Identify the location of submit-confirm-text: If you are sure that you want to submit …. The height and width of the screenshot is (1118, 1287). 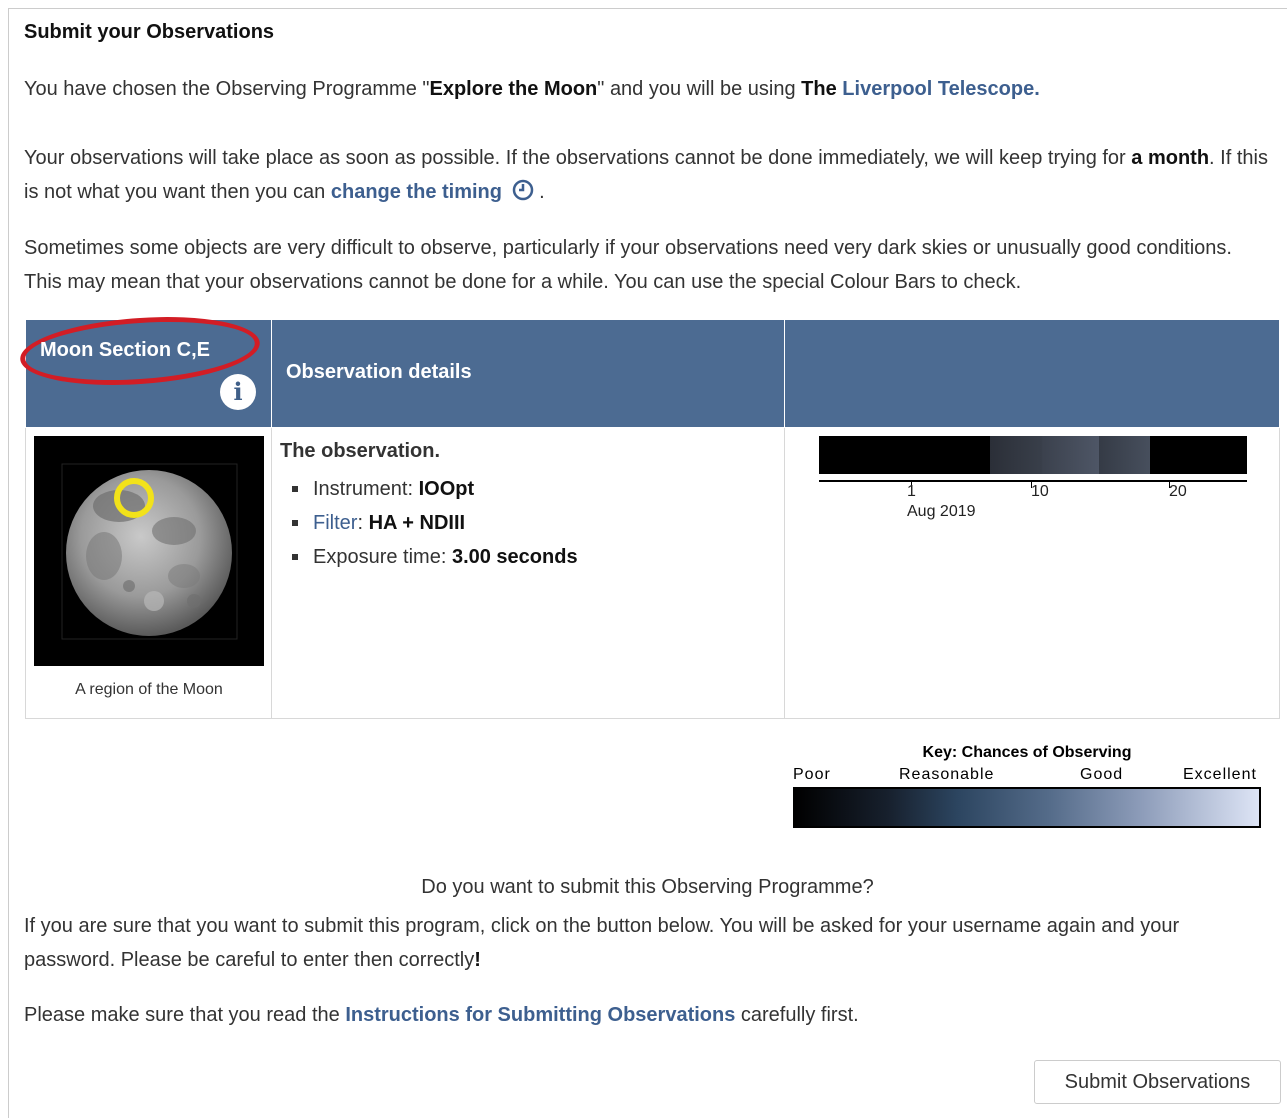
(649, 943).